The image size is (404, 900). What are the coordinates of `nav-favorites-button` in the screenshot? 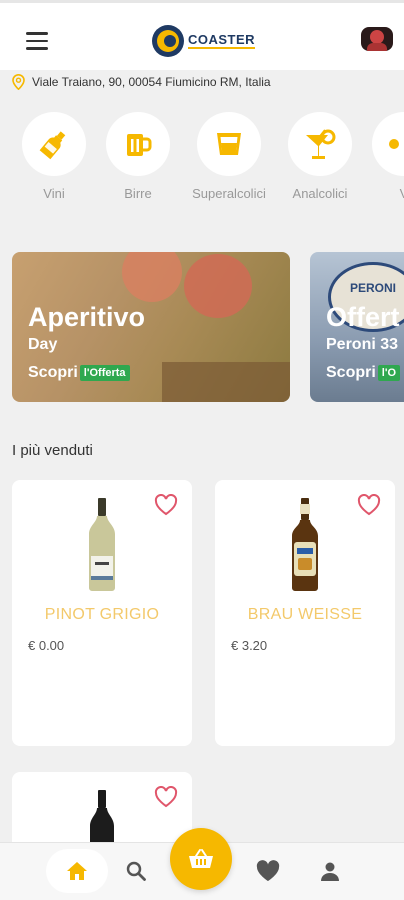 It's located at (268, 871).